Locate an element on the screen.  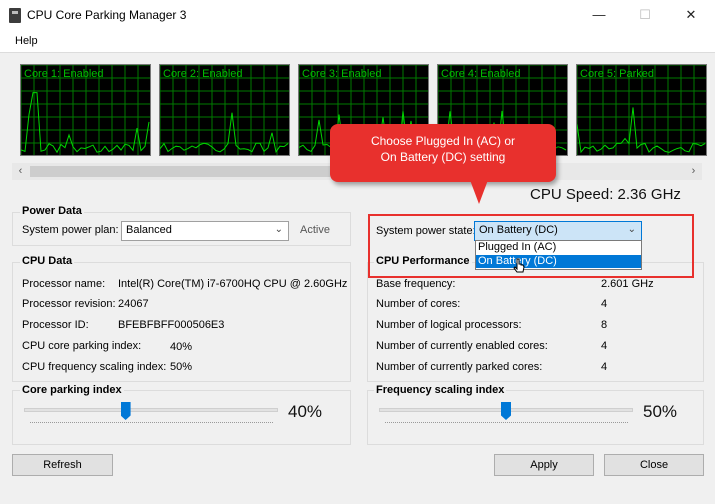
close-button: Close is located at coordinates (654, 465).